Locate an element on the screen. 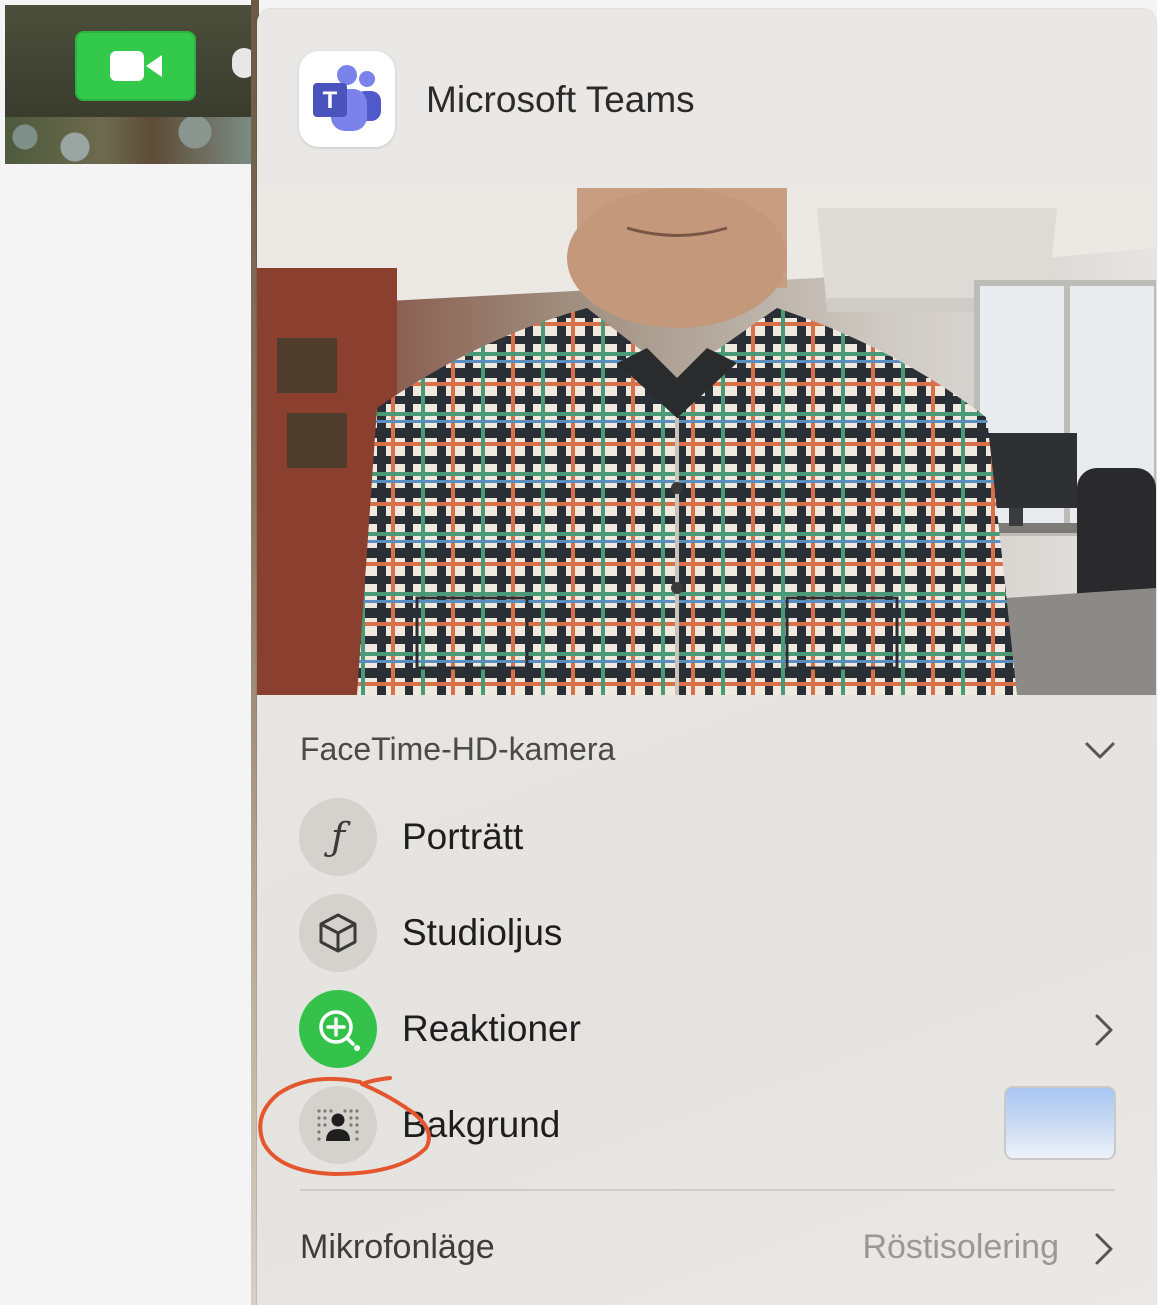 This screenshot has width=1157, height=1305. svg-text: T is located at coordinates (330, 100).